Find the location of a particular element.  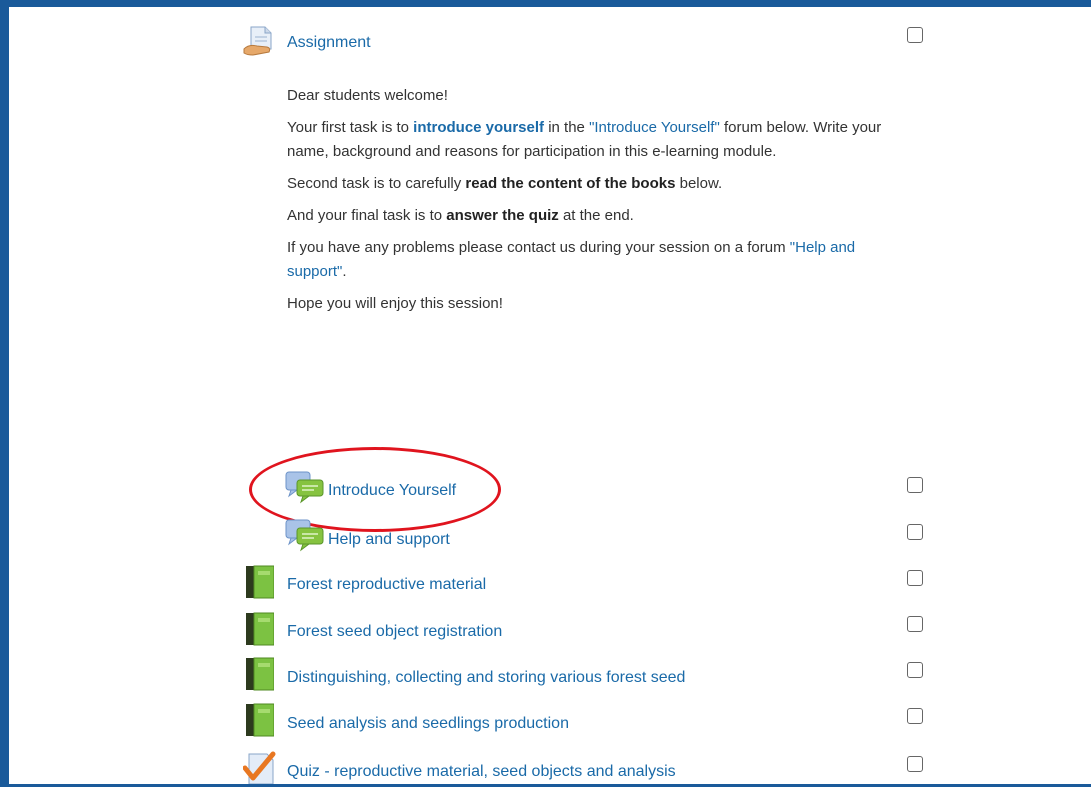

assignment-link: Assignment is located at coordinates (329, 43).